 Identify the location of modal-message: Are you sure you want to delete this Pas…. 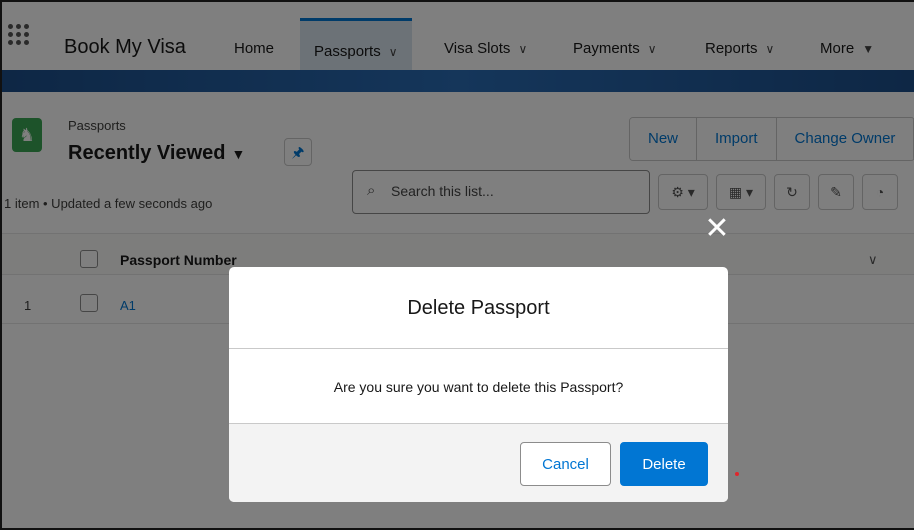
(478, 387).